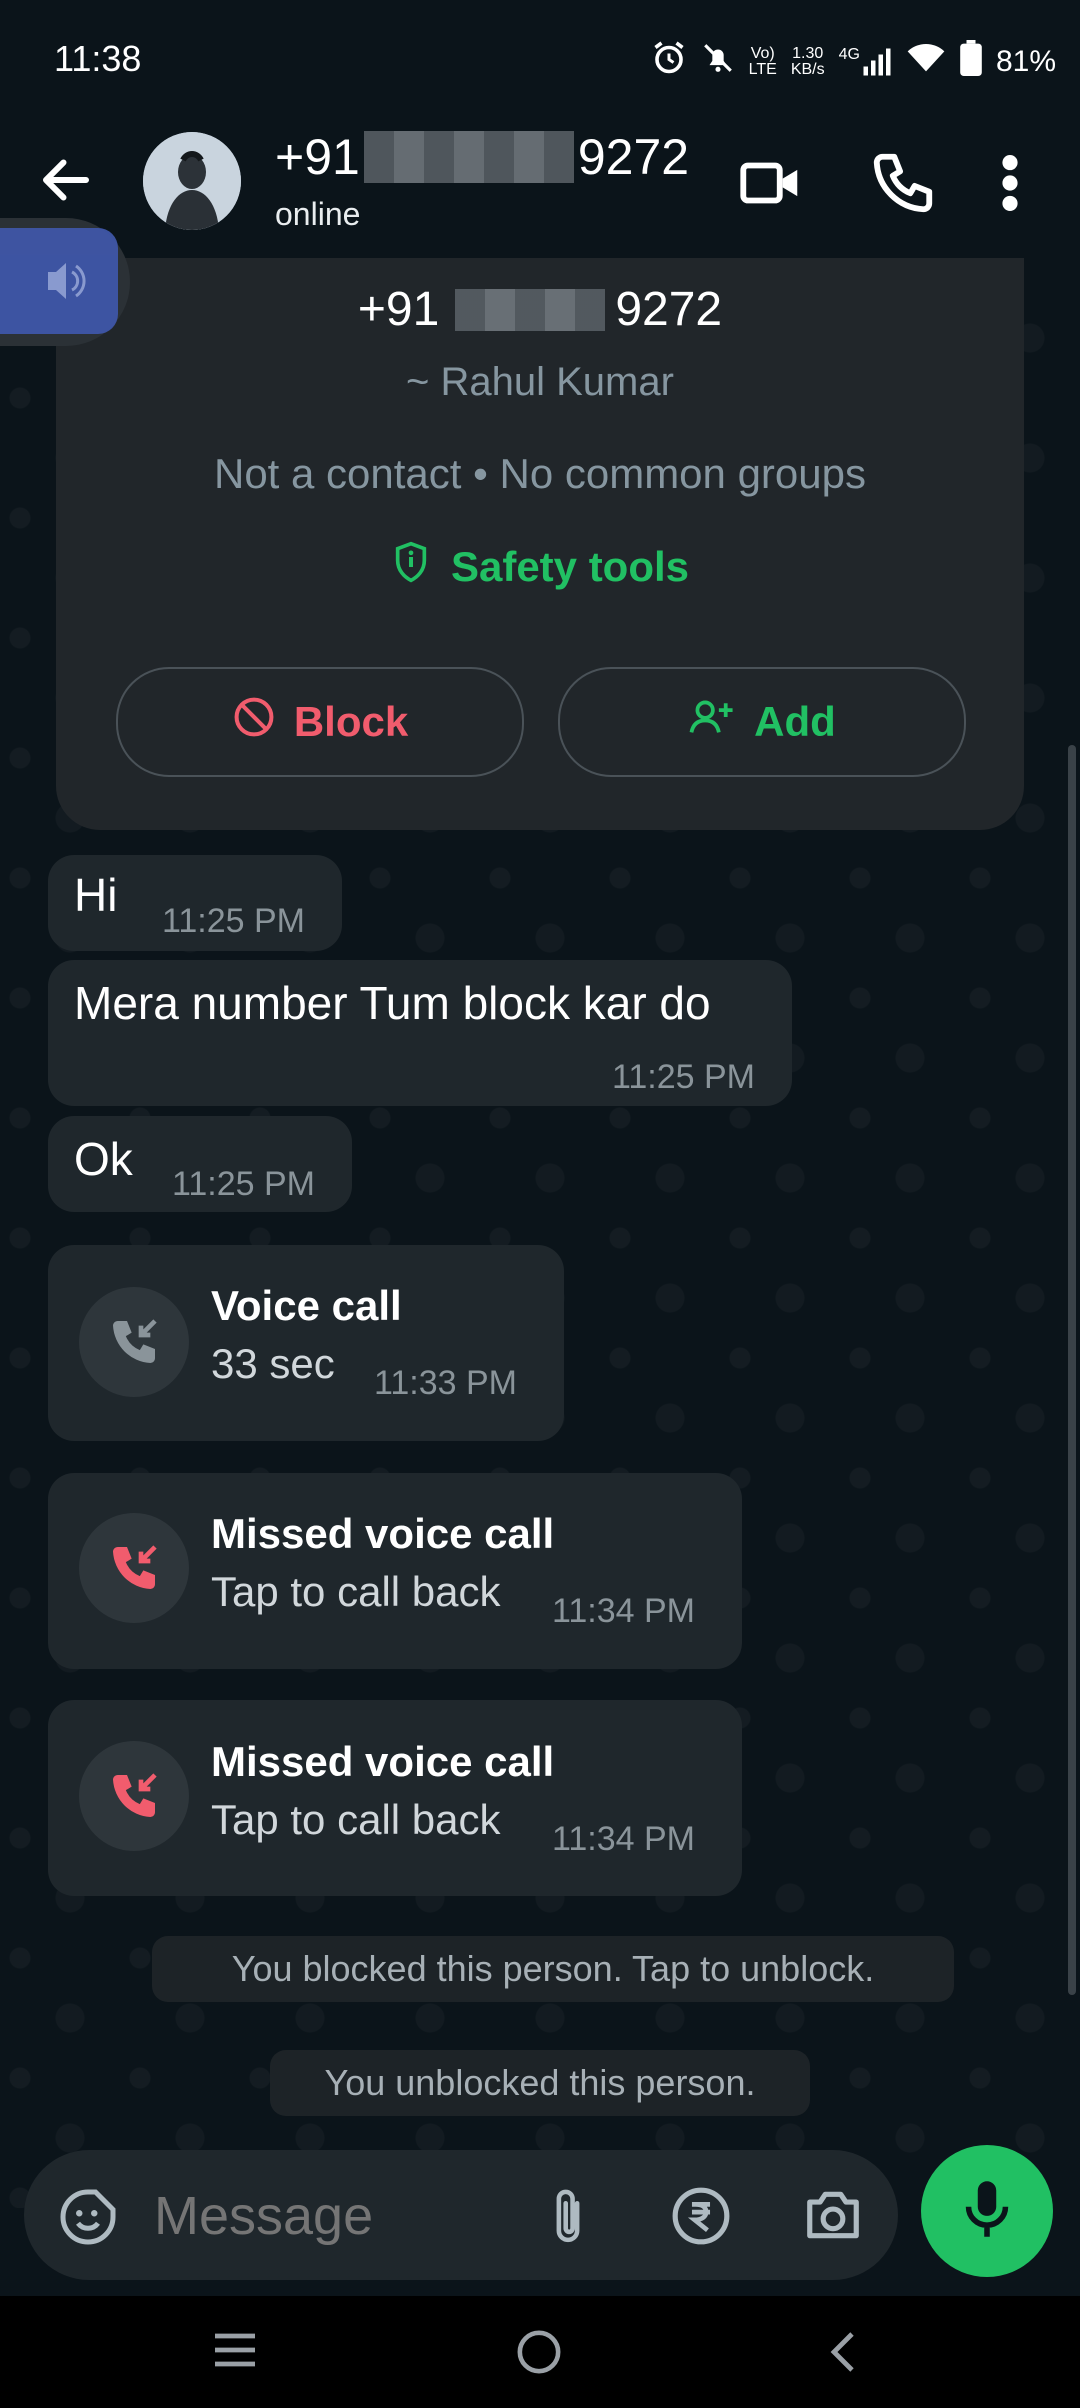 Image resolution: width=1080 pixels, height=2408 pixels. Describe the element at coordinates (718, 62) in the screenshot. I see `mute-bell-icon` at that location.